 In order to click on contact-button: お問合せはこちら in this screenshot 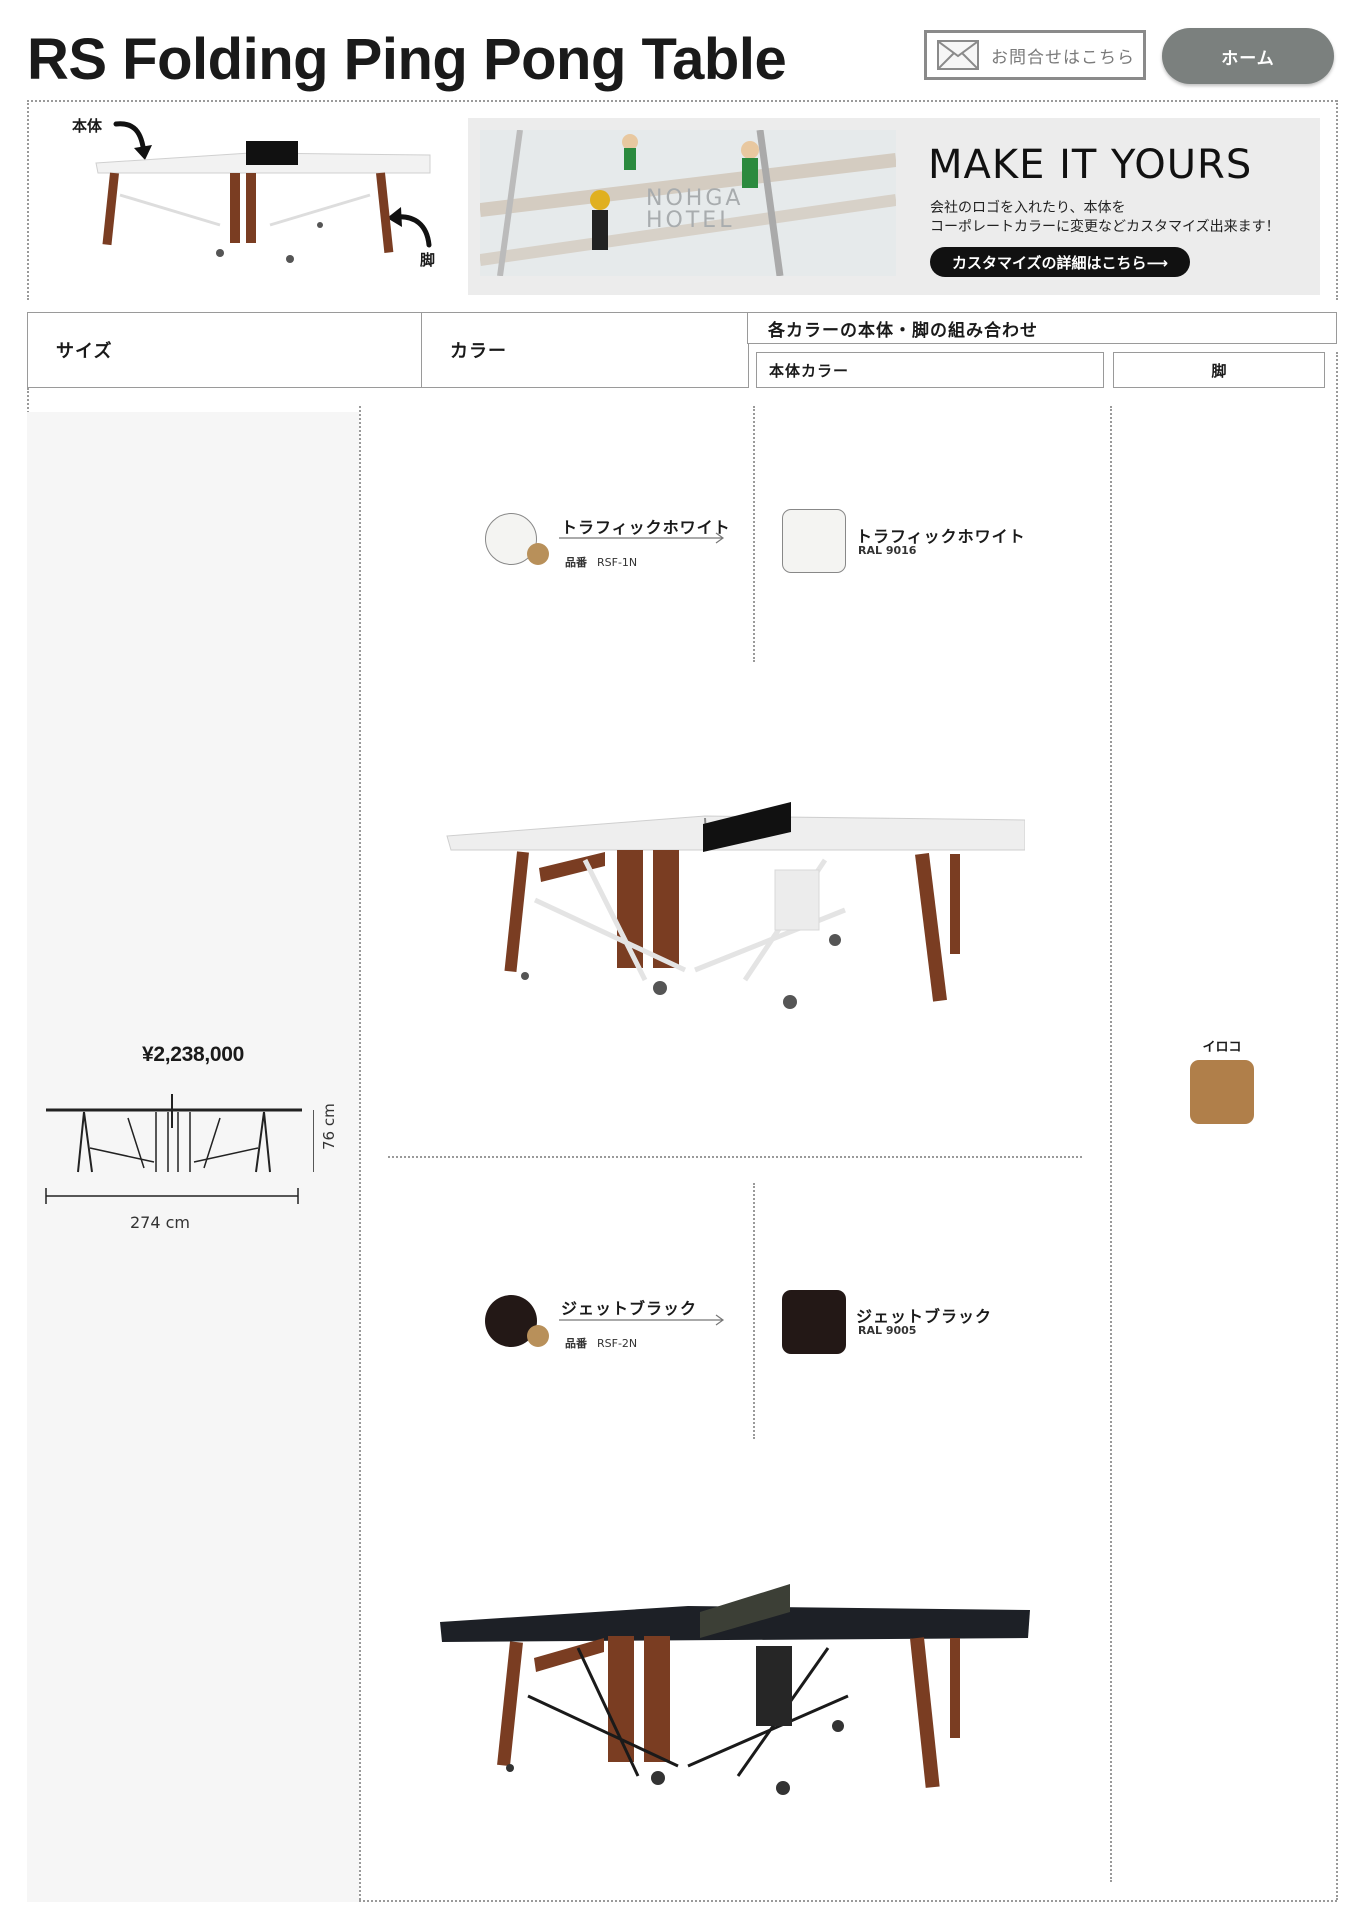, I will do `click(1035, 55)`.